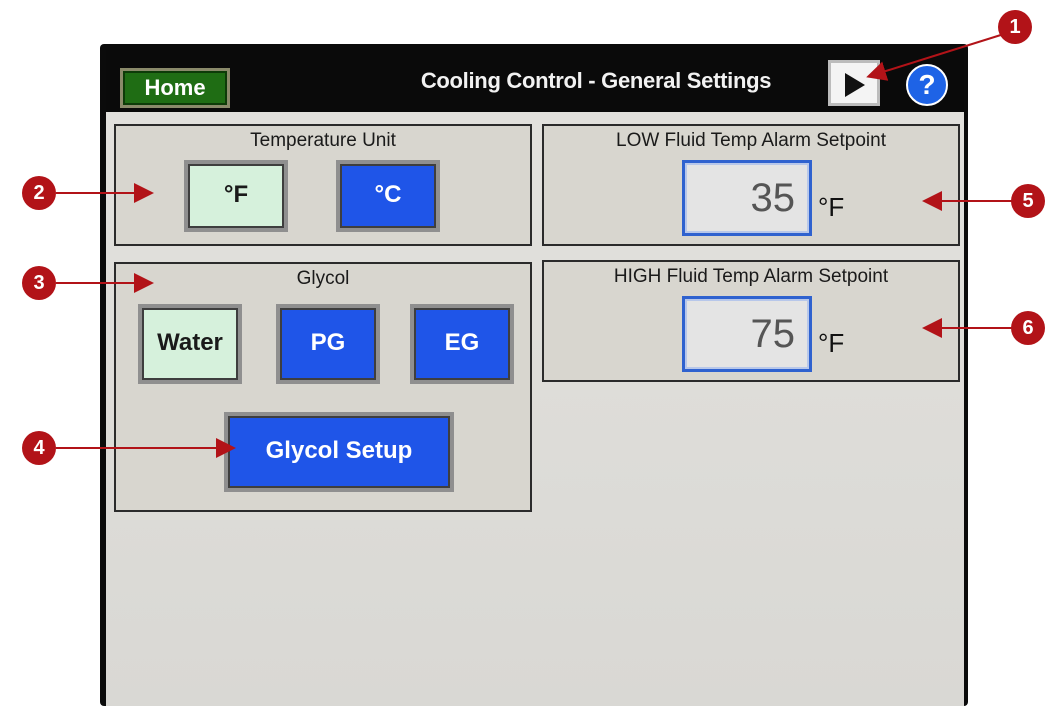 The image size is (1063, 706). Describe the element at coordinates (1028, 328) in the screenshot. I see `callout-6: 6` at that location.